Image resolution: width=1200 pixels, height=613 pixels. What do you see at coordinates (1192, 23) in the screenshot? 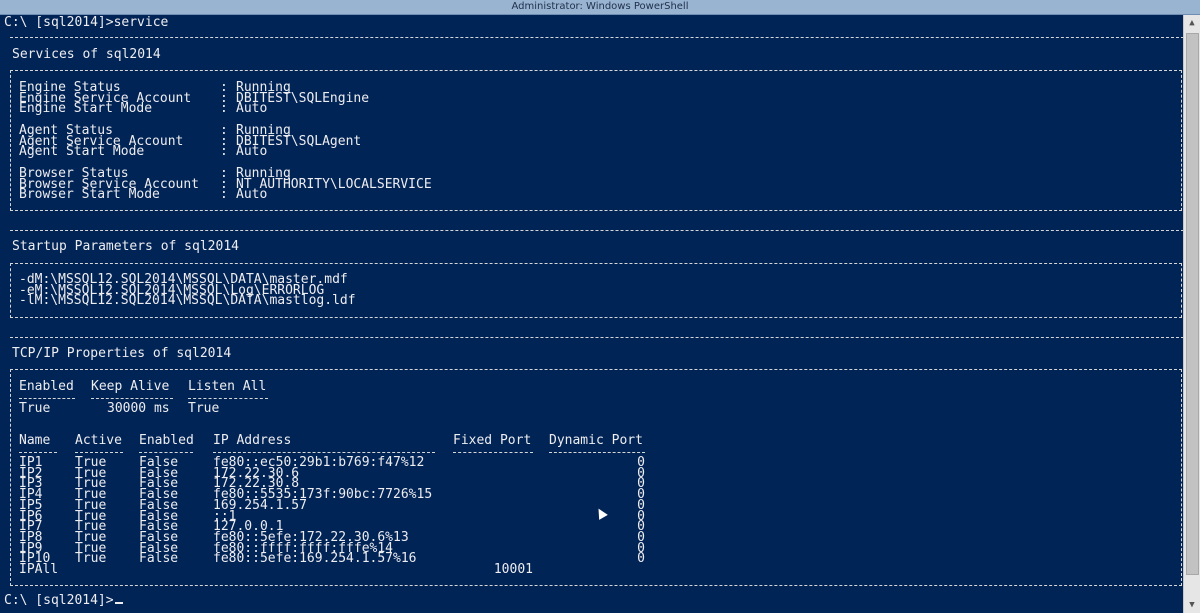
I see `scroll-up-icon: ▲` at bounding box center [1192, 23].